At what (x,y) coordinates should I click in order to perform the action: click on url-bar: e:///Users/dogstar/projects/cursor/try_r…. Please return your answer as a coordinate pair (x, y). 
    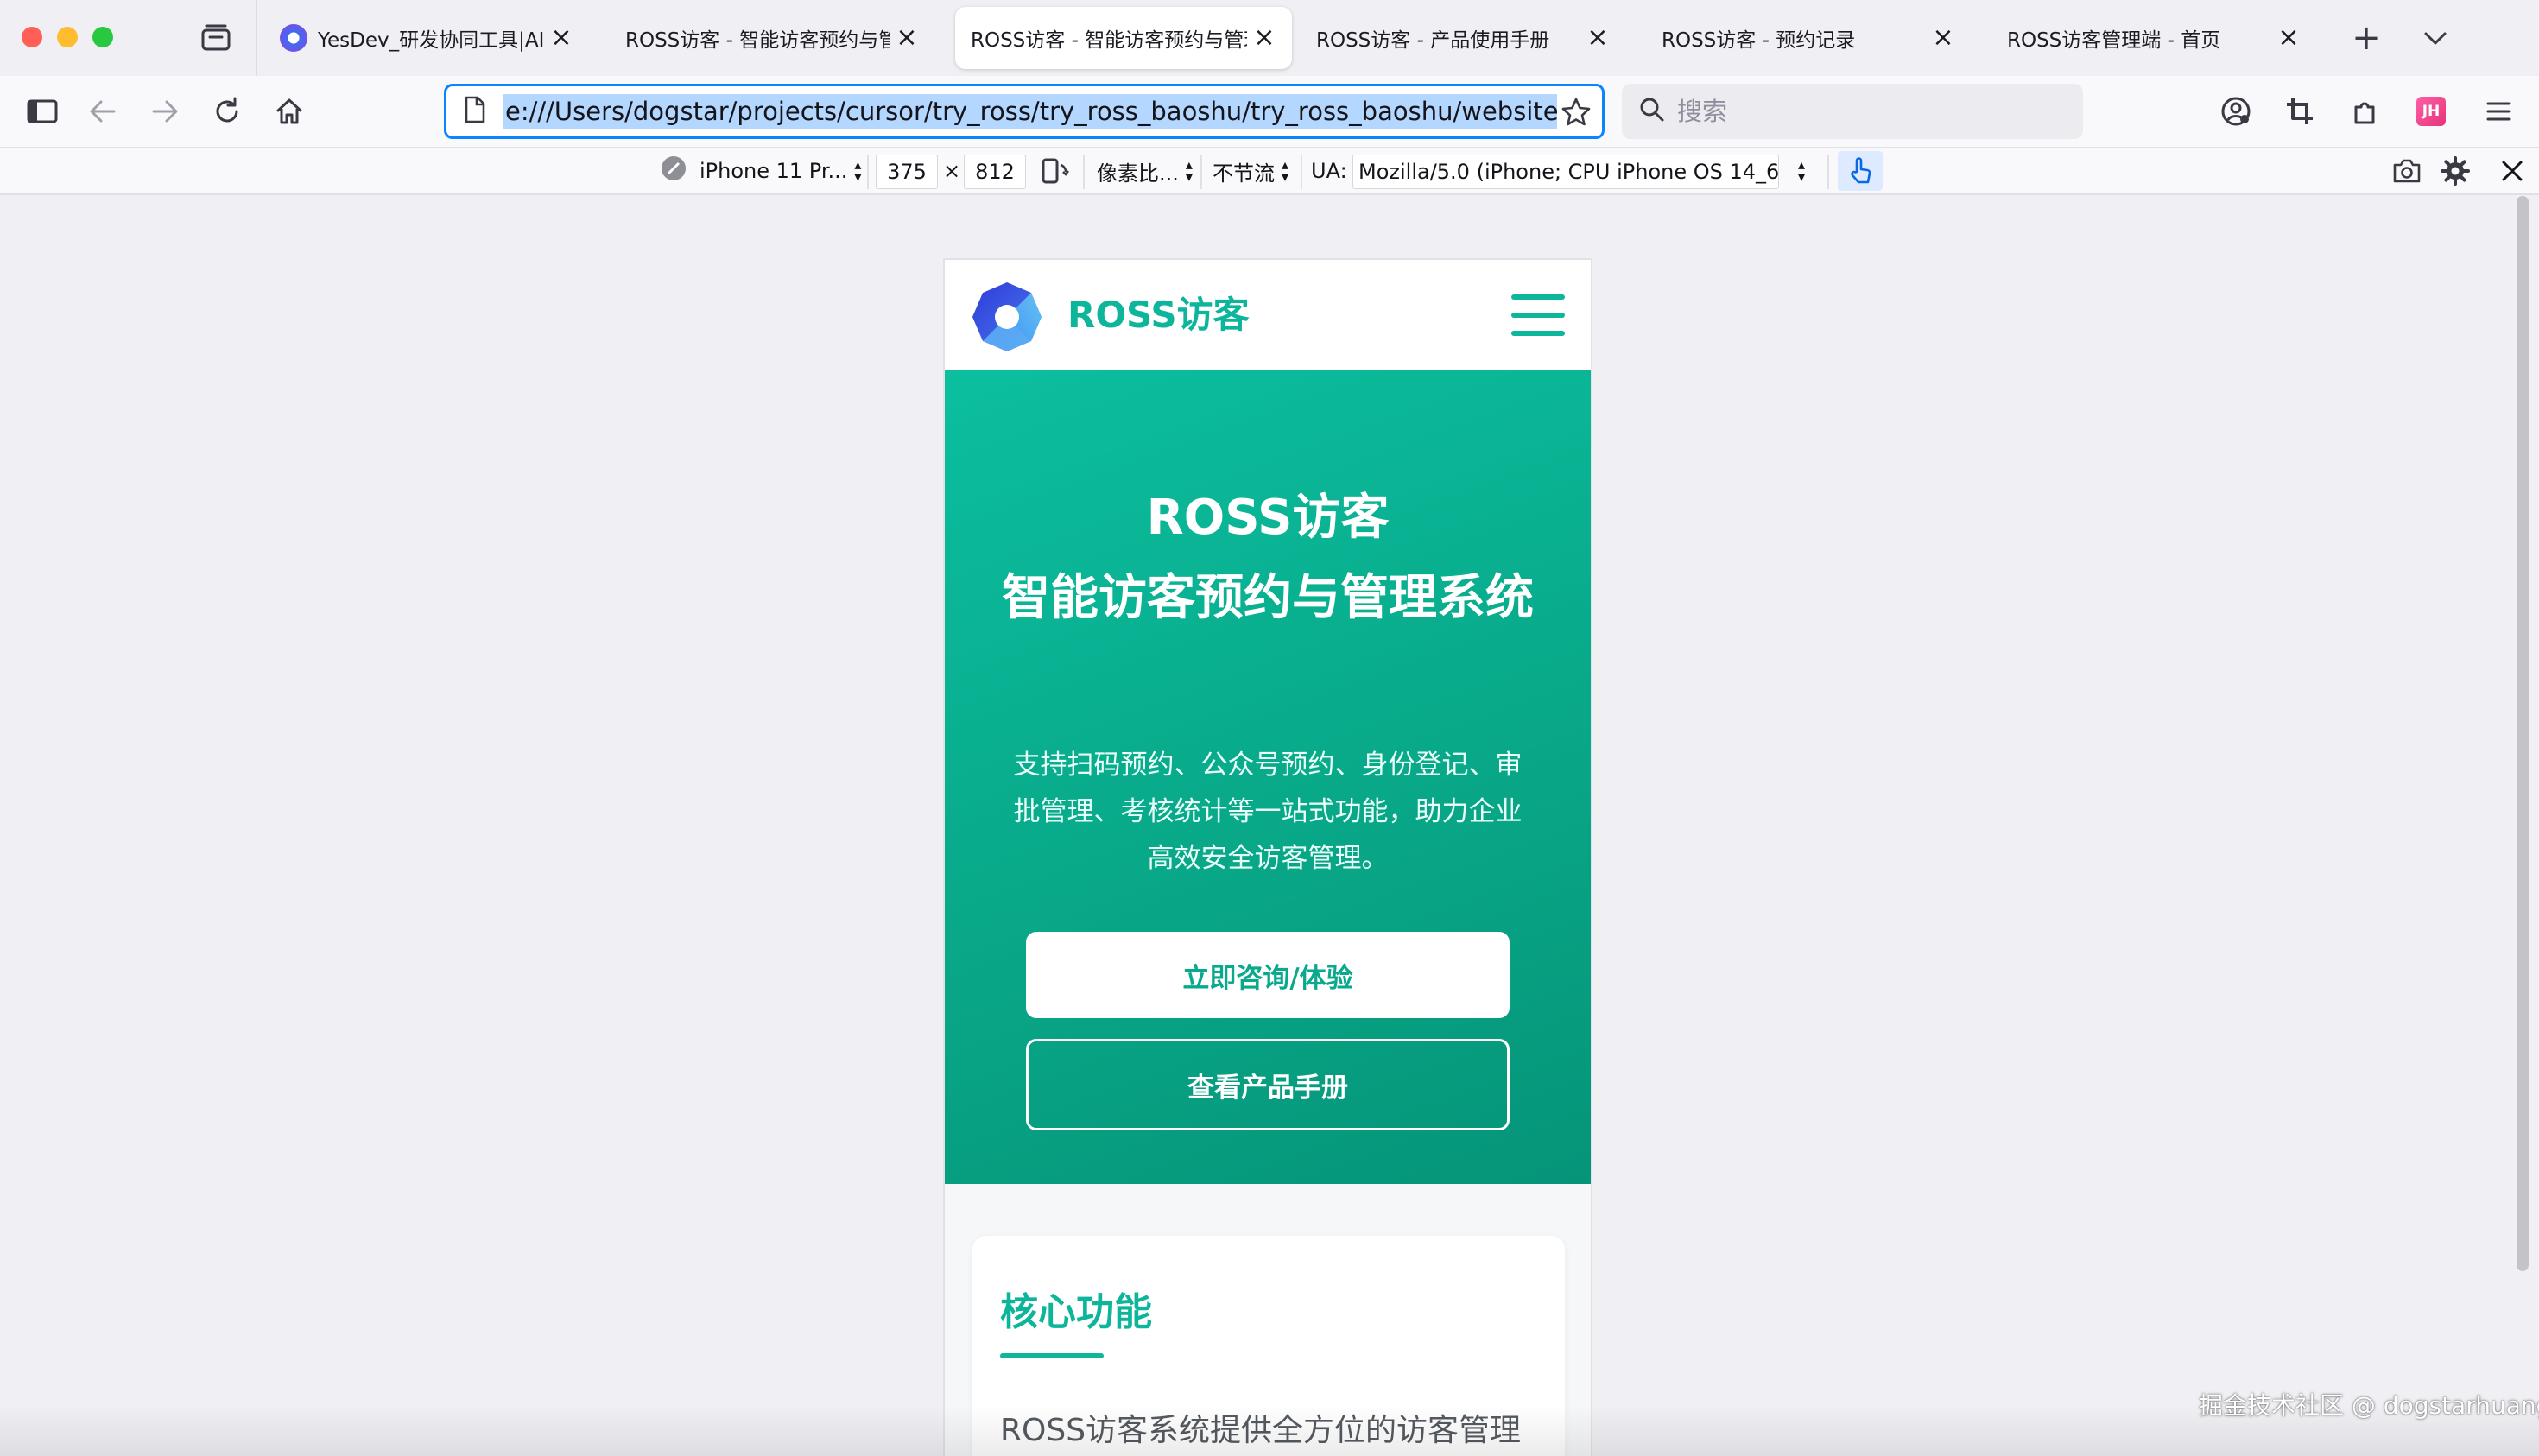
    Looking at the image, I should click on (1024, 111).